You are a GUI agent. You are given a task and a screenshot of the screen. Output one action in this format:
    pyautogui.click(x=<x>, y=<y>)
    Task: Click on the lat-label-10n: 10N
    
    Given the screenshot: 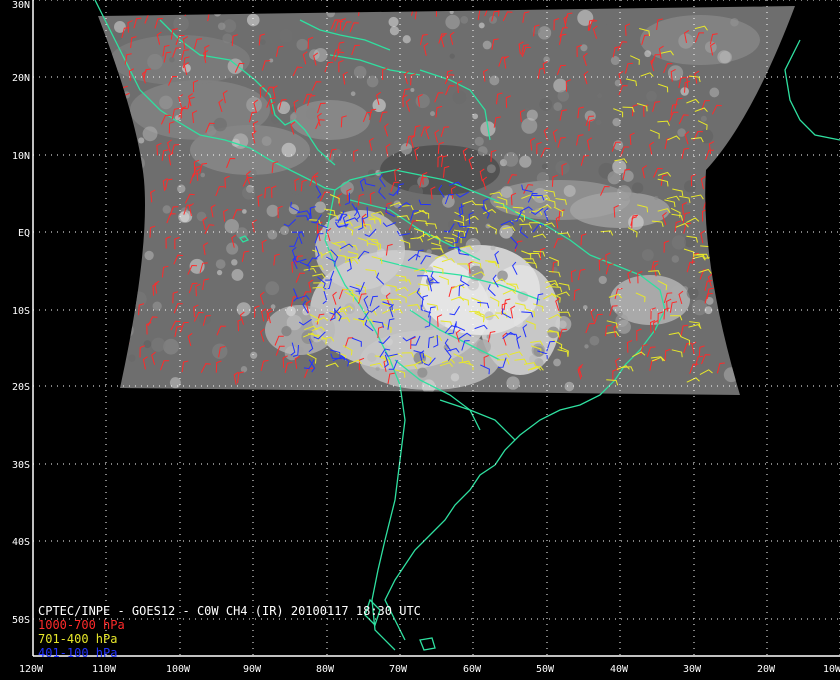 What is the action you would take?
    pyautogui.click(x=21, y=156)
    